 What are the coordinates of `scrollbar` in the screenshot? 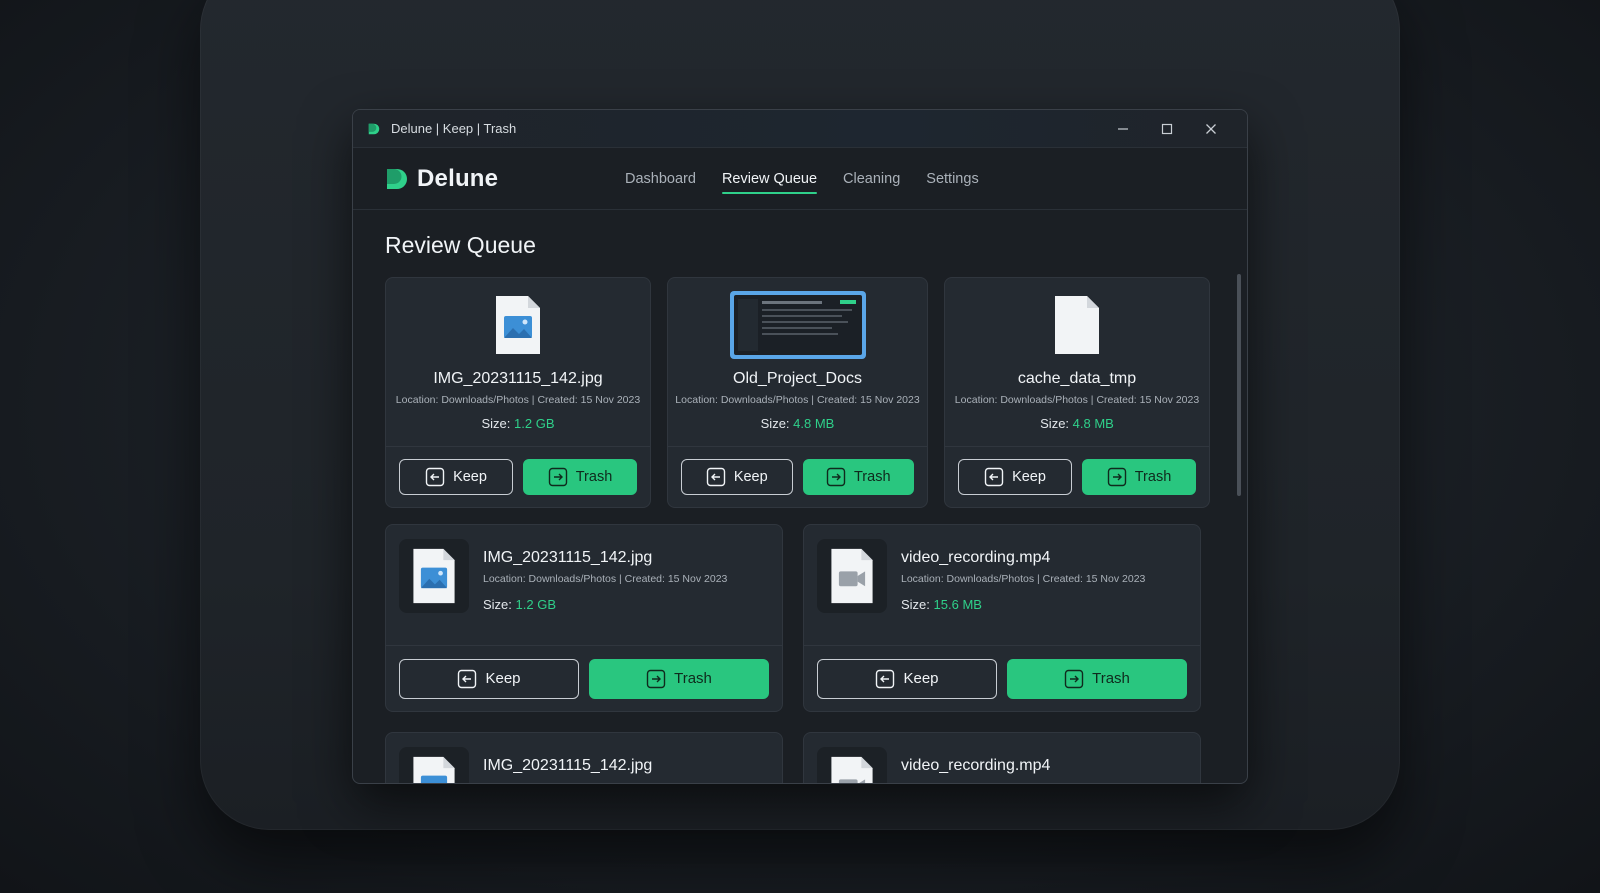 It's located at (1239, 385).